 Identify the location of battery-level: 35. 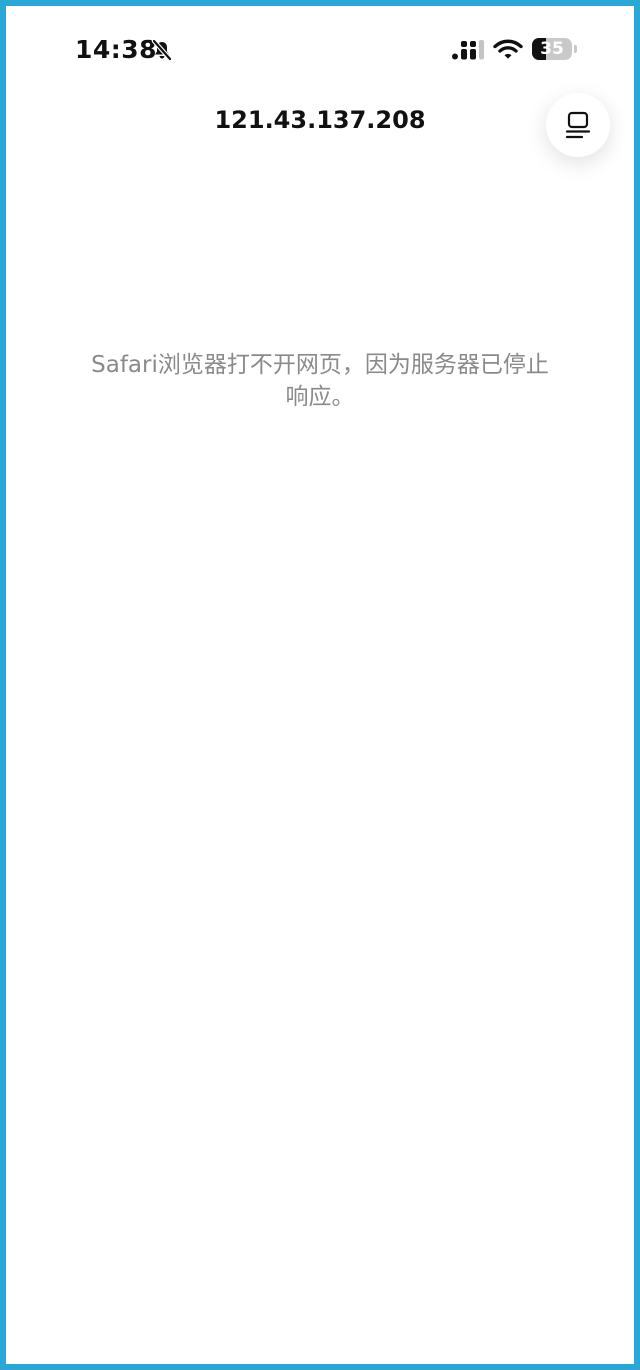
(552, 49).